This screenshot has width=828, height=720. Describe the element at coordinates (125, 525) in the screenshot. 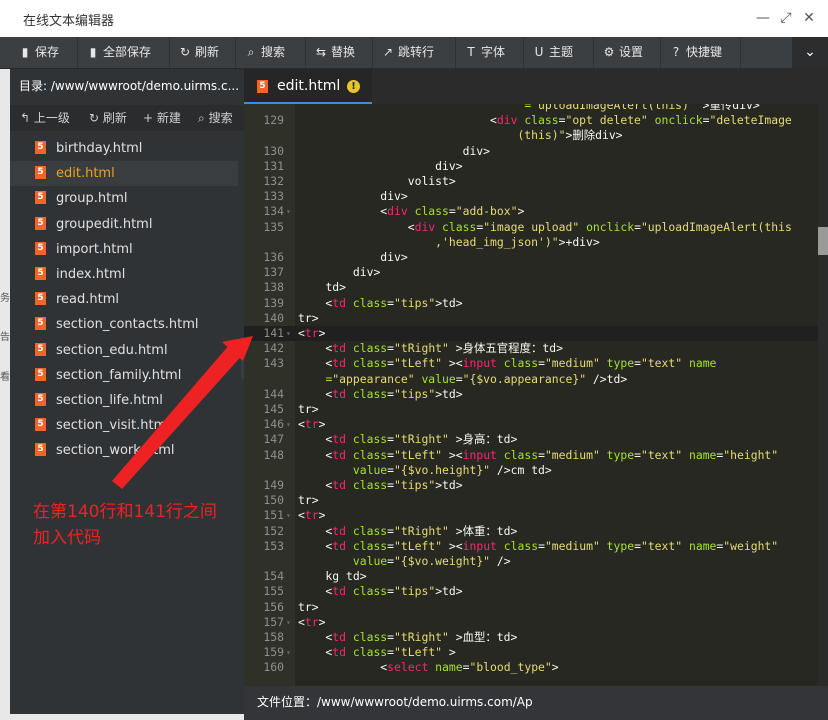

I see `annotation-text: 在第140行和141行之间 加入代码` at that location.